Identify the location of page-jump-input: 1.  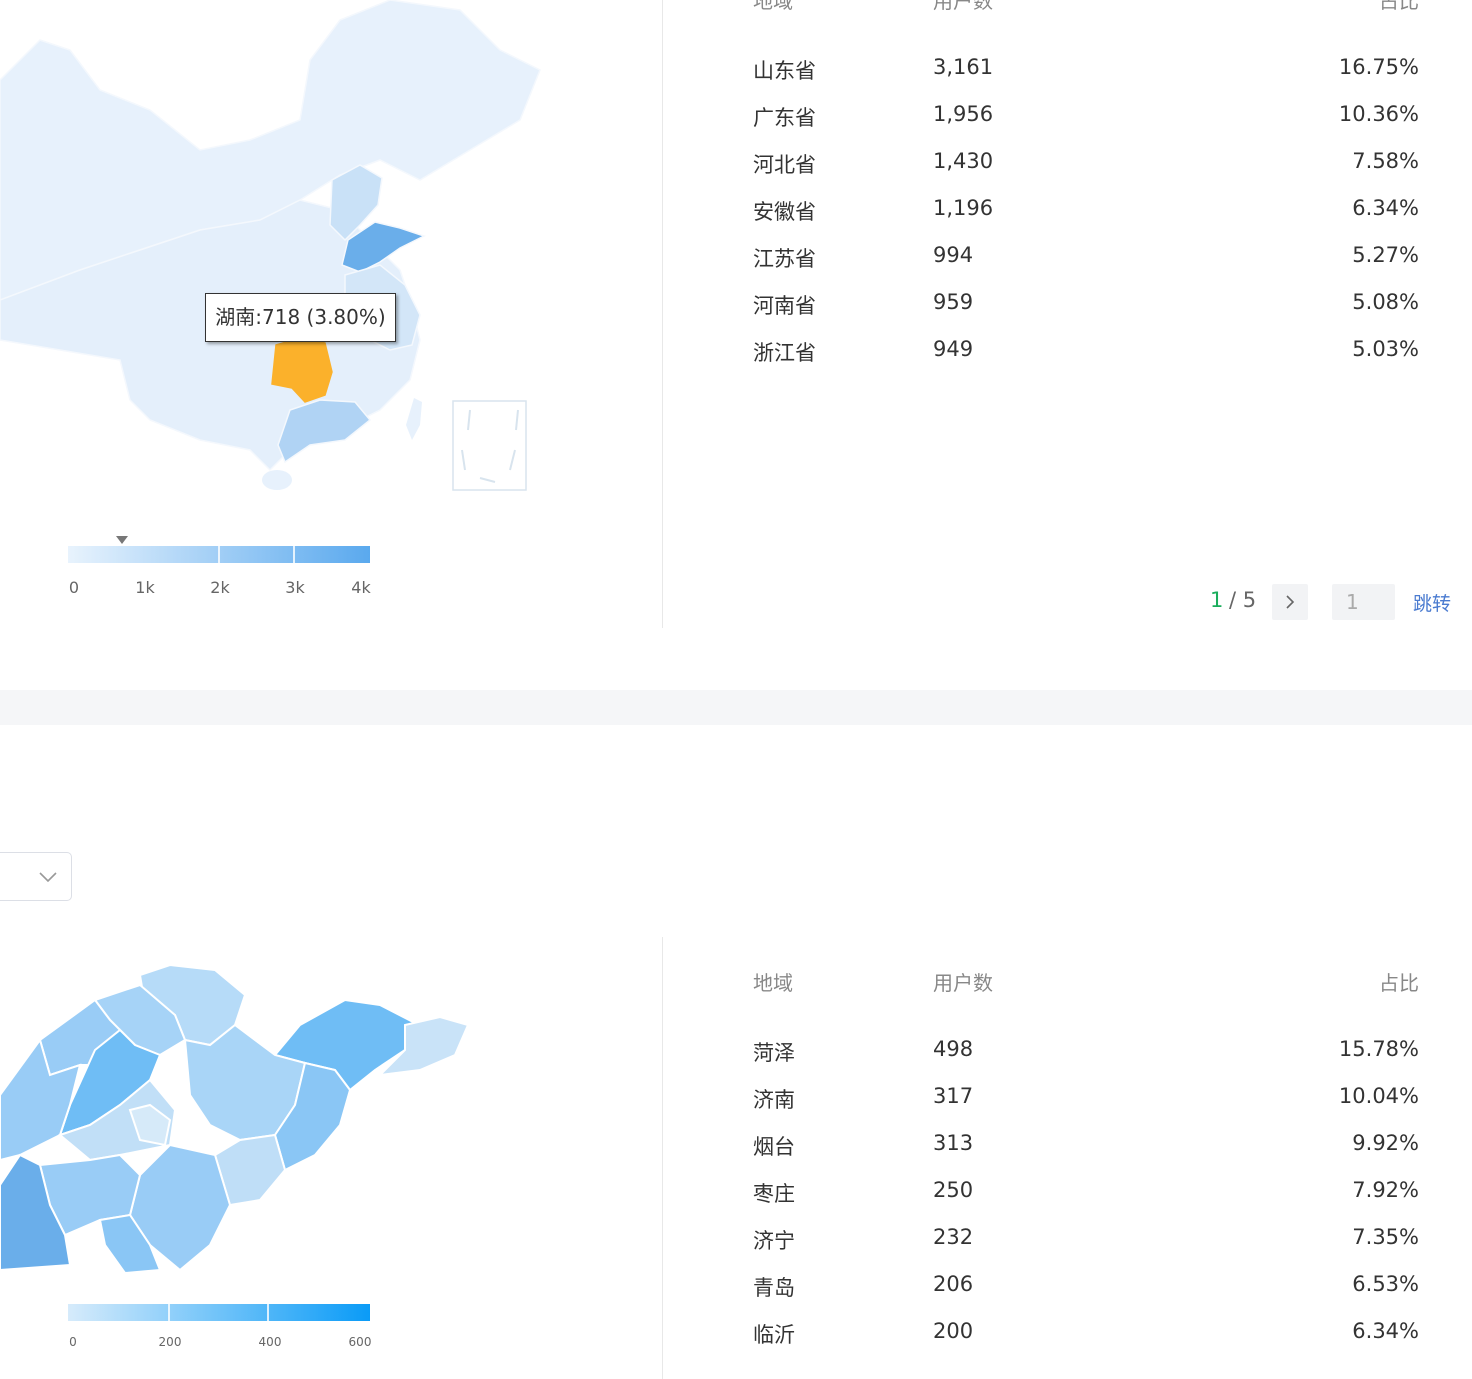
(1363, 602).